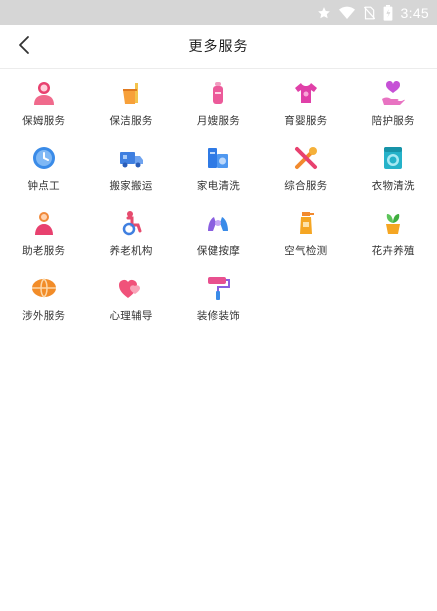 The height and width of the screenshot is (611, 437). I want to click on service-label: 家电清洗, so click(218, 186).